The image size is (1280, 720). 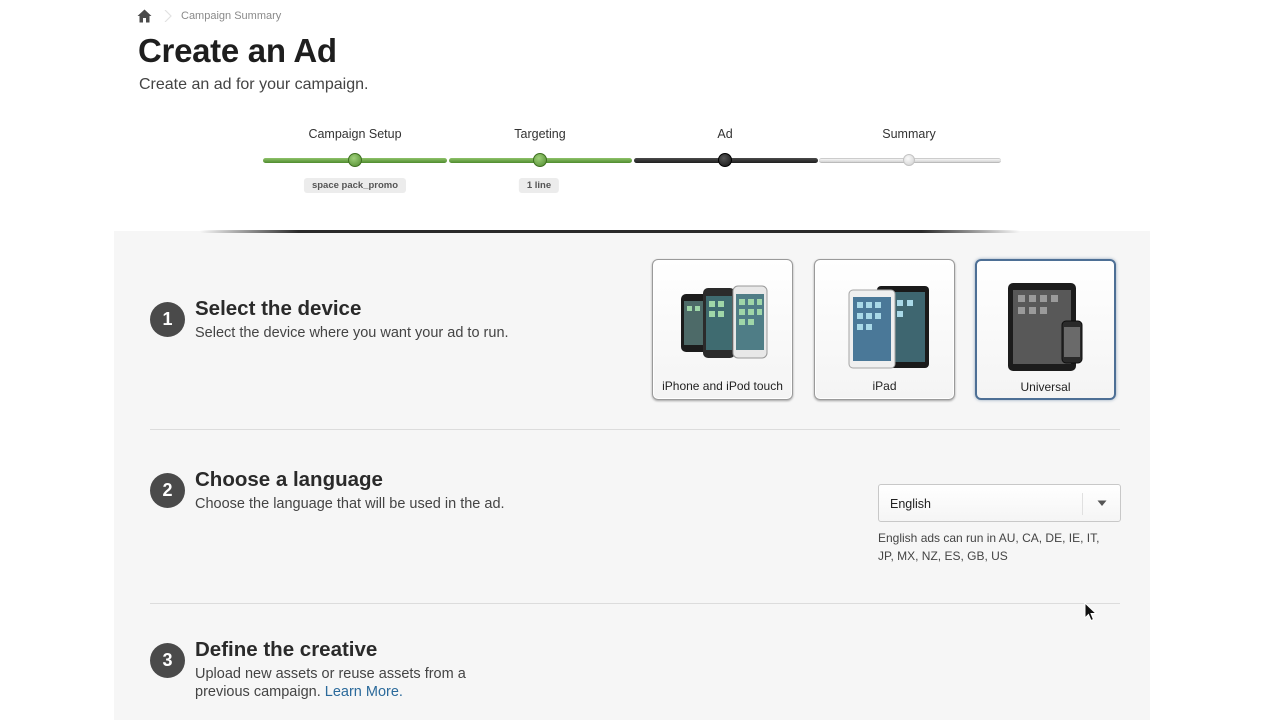 I want to click on device-label: iPad, so click(x=884, y=386).